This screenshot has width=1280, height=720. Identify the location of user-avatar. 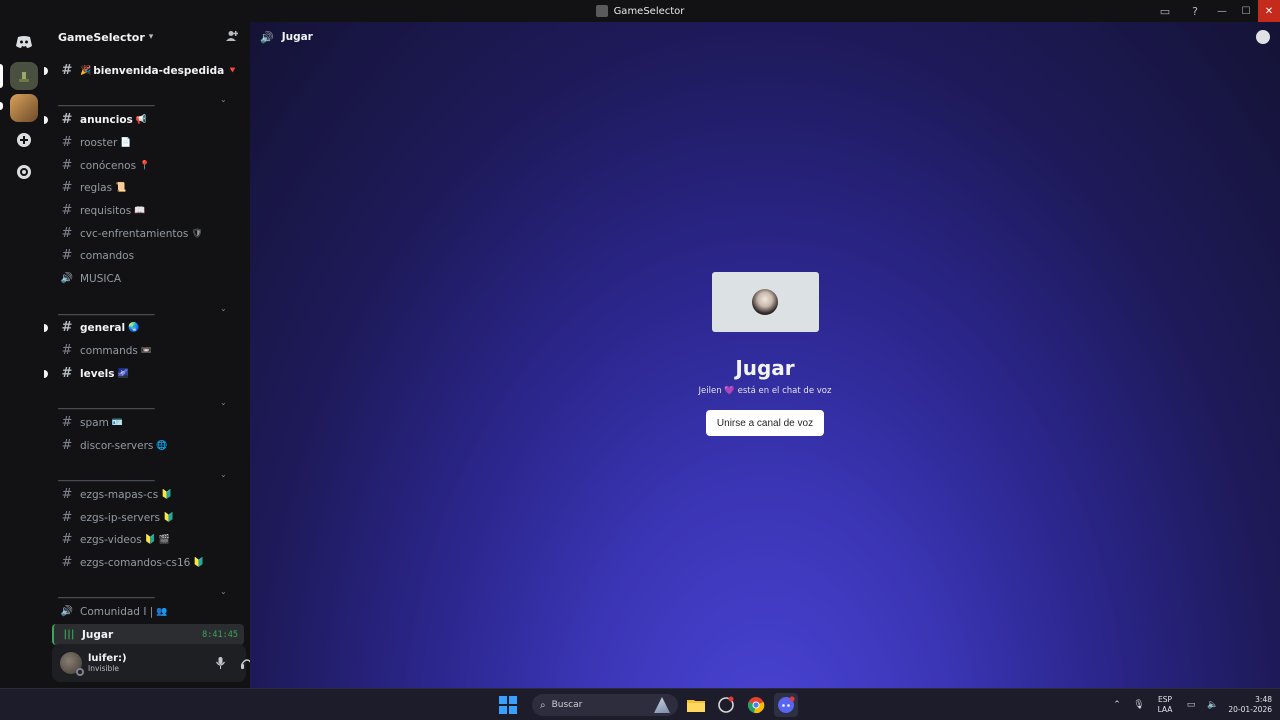
(72, 664).